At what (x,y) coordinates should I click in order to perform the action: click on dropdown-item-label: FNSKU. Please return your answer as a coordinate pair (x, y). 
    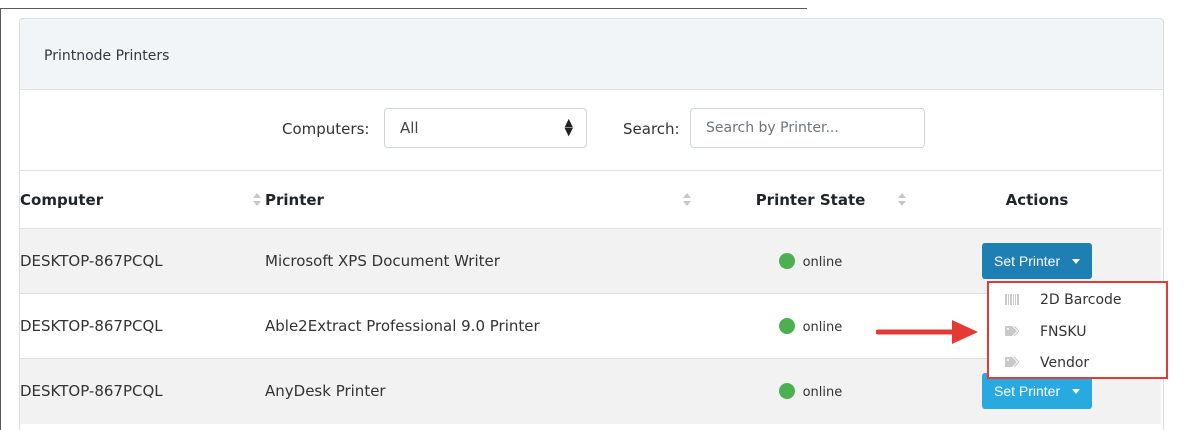
    Looking at the image, I should click on (1063, 332).